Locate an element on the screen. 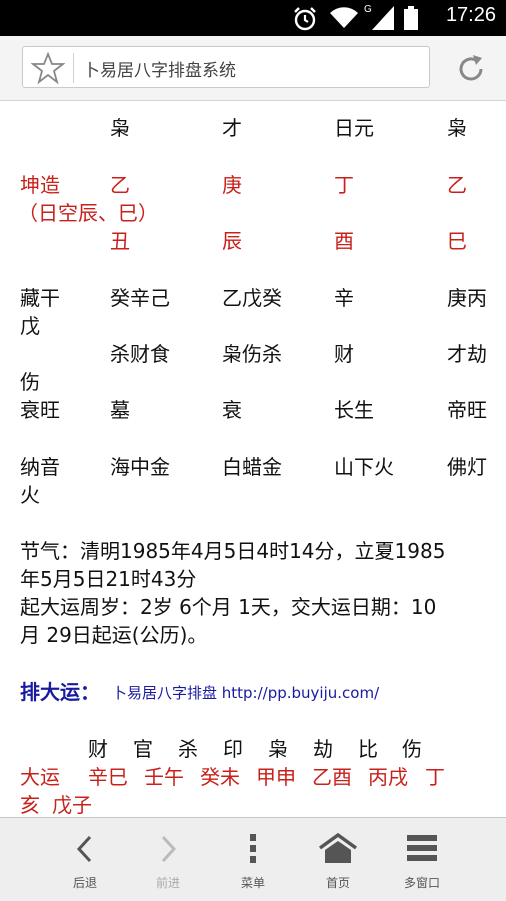 Image resolution: width=506 pixels, height=901 pixels. qiyun-line: 起大运周岁：2岁 6个月 1天，交大运日期：10 is located at coordinates (228, 607).